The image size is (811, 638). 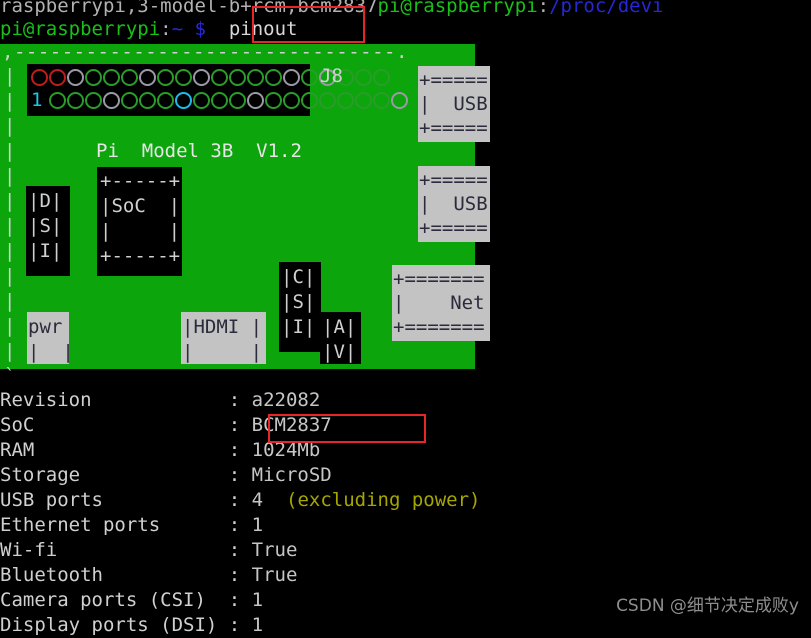 I want to click on gpio-header-j8: 1, so click(x=217, y=90).